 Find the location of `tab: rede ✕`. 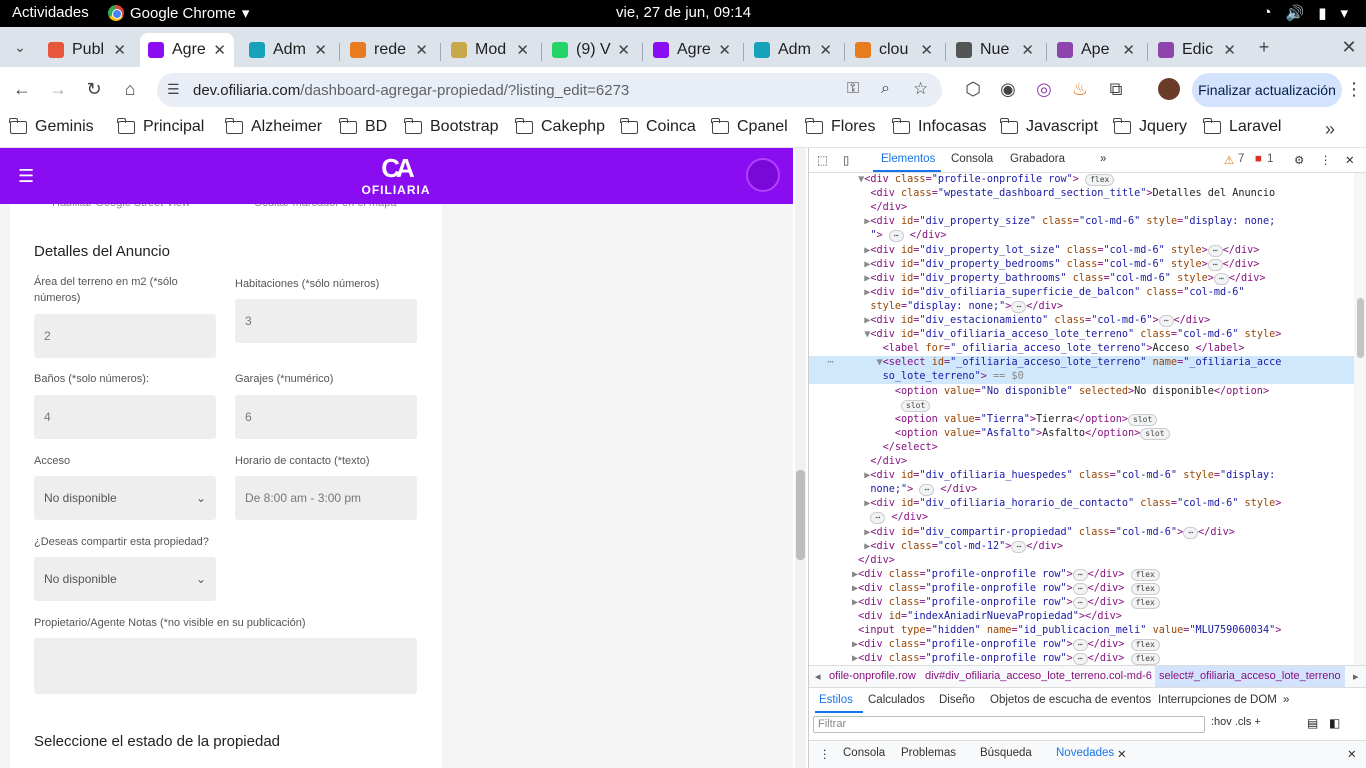

tab: rede ✕ is located at coordinates (389, 50).